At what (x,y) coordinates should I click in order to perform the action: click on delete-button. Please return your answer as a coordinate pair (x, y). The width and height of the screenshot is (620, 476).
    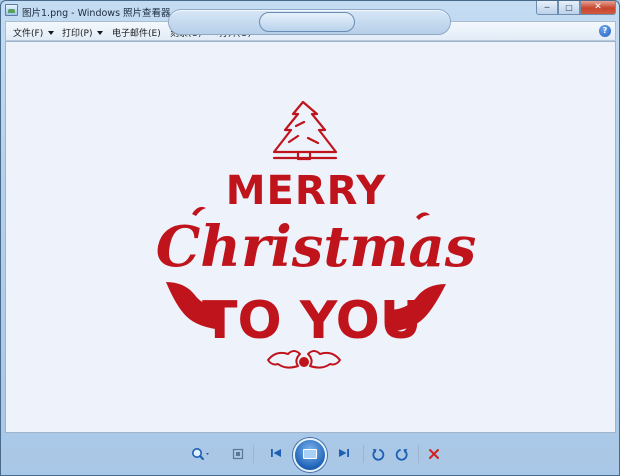
    Looking at the image, I should click on (434, 454).